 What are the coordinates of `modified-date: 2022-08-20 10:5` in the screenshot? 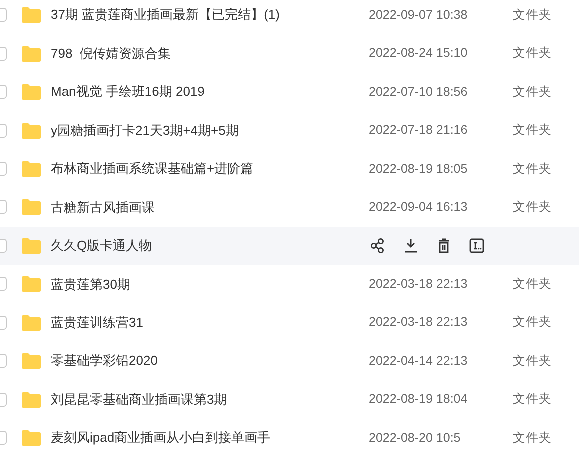 It's located at (415, 438).